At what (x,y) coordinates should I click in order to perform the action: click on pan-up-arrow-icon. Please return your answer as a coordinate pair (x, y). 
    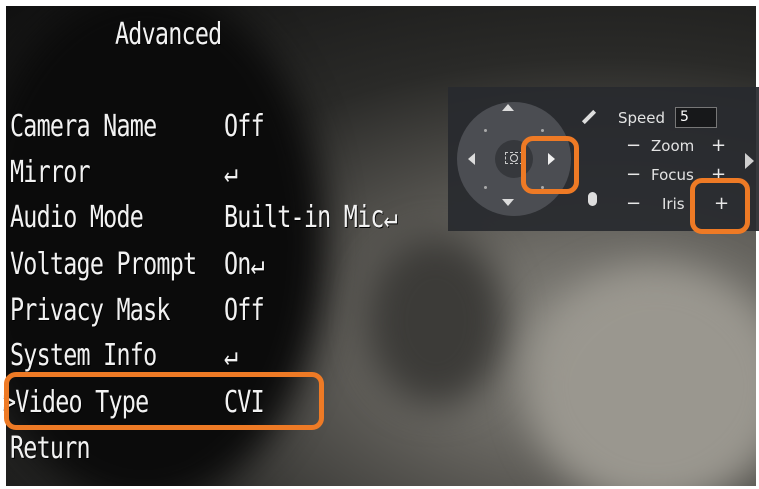
    Looking at the image, I should click on (508, 107).